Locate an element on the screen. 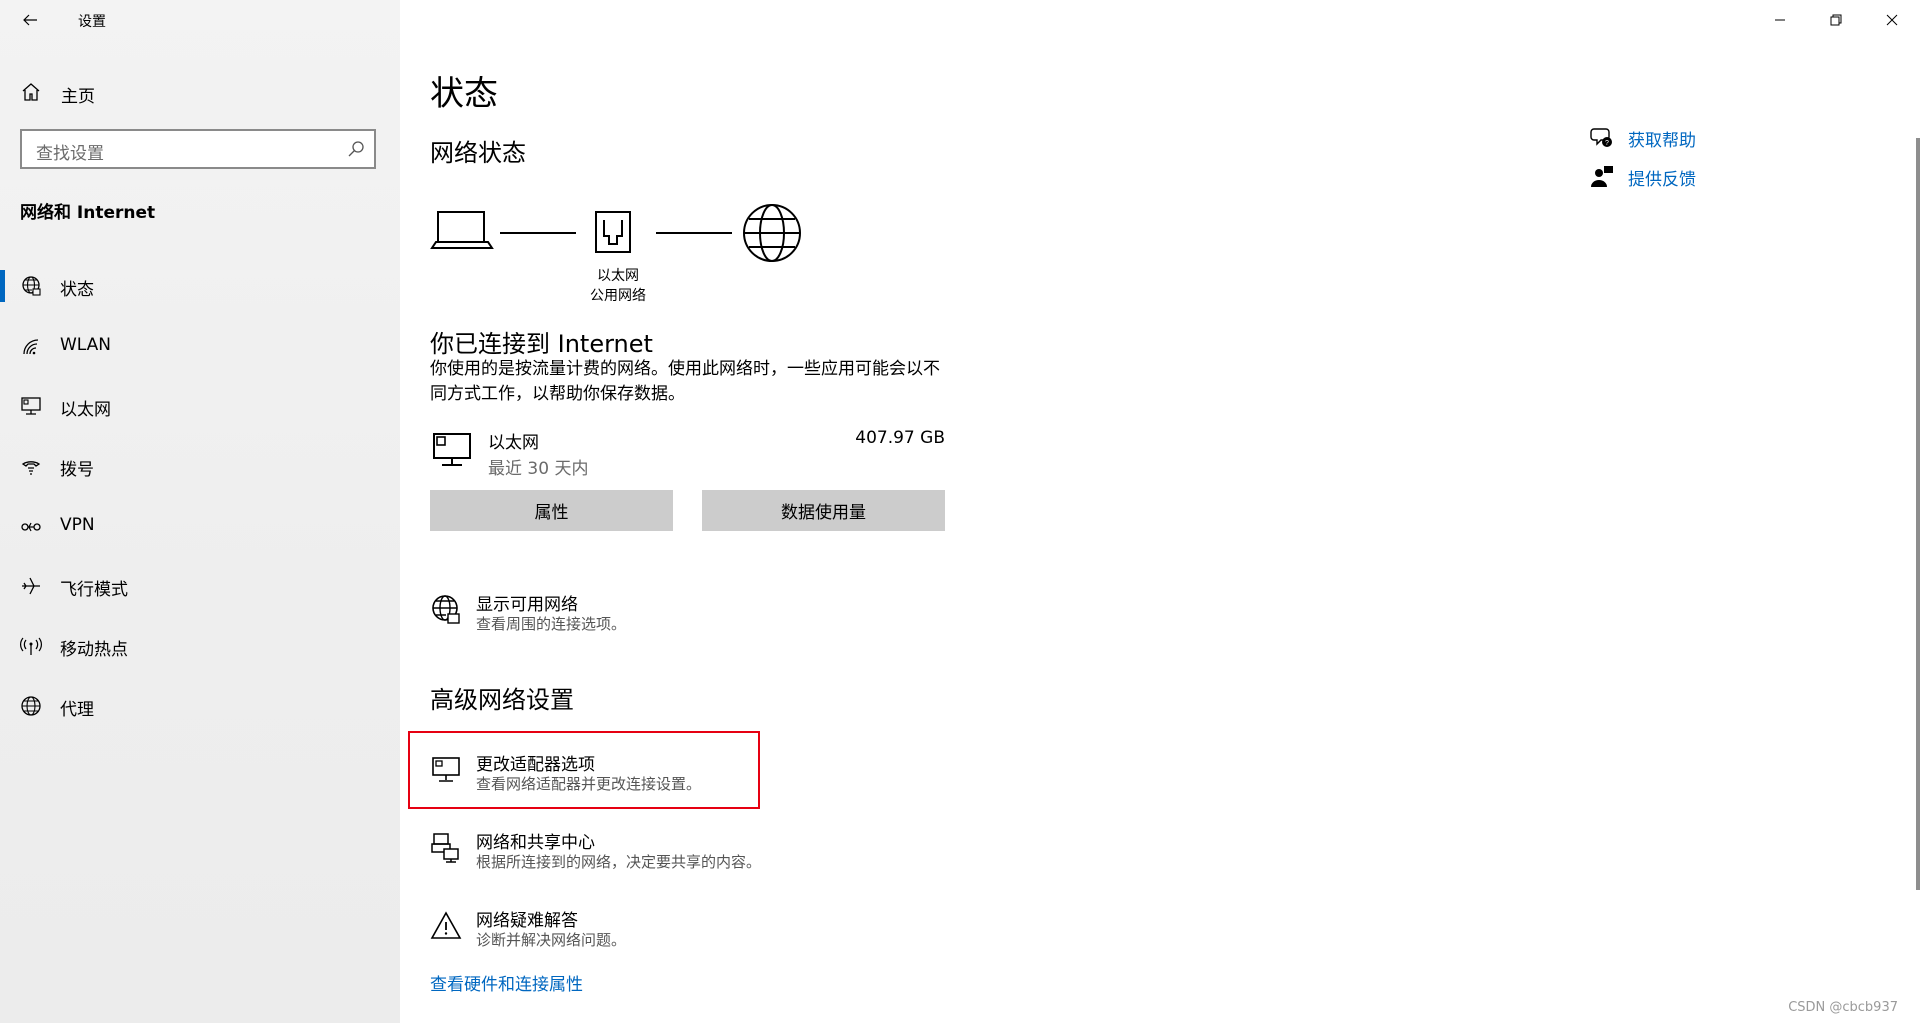  sidebar-item-label: 主页 is located at coordinates (78, 97).